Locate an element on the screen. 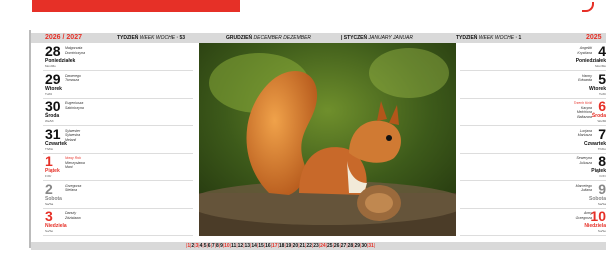 This screenshot has height=255, width=606. name-day: Juliusza is located at coordinates (585, 162).